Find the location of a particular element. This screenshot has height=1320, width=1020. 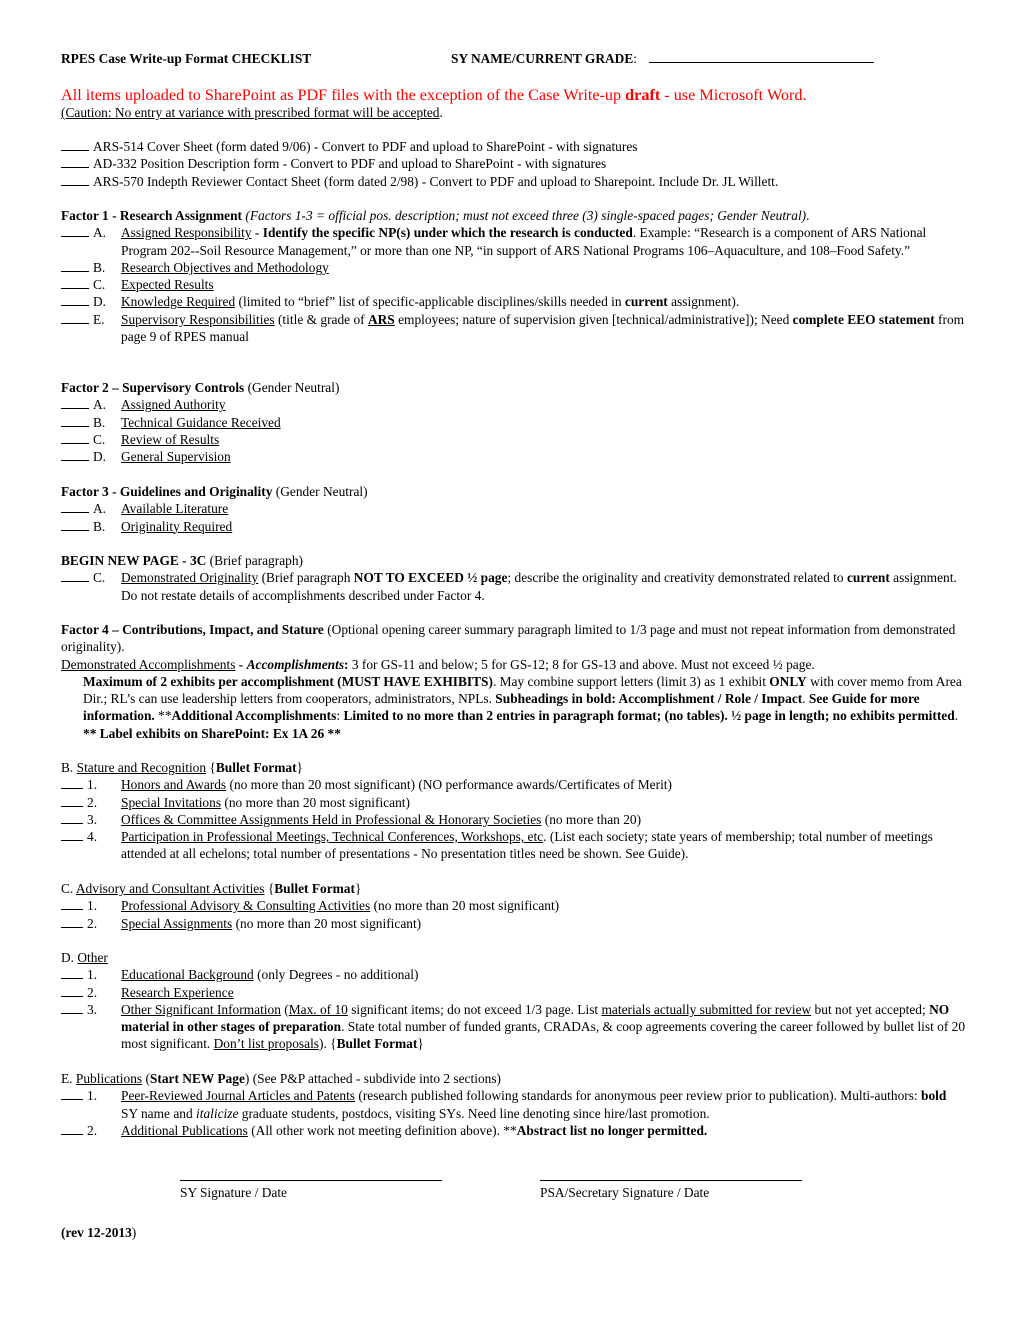

psa-signature-field: PSA/Secretary Signature / Date is located at coordinates (671, 1190).